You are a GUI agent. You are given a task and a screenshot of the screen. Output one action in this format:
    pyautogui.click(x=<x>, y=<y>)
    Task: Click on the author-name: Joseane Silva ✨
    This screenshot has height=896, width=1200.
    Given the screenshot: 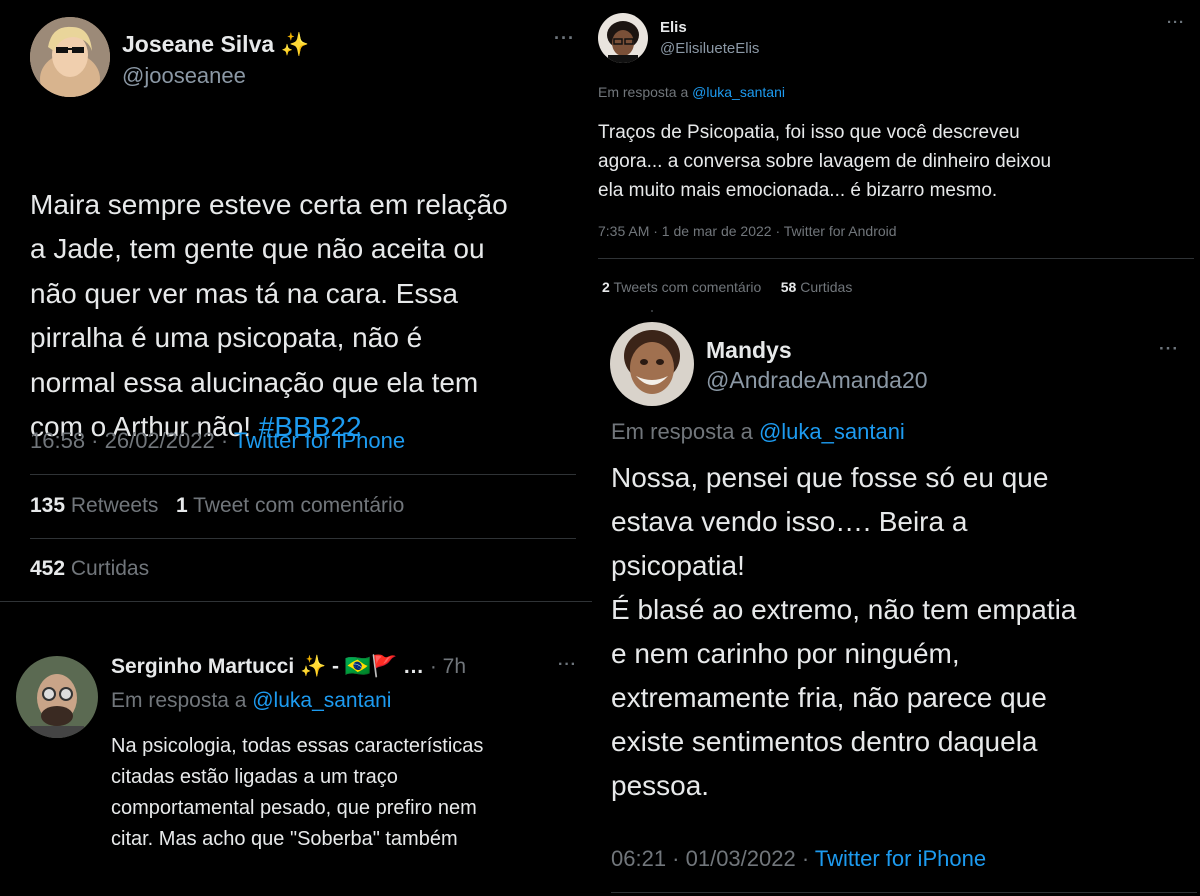 What is the action you would take?
    pyautogui.click(x=215, y=44)
    